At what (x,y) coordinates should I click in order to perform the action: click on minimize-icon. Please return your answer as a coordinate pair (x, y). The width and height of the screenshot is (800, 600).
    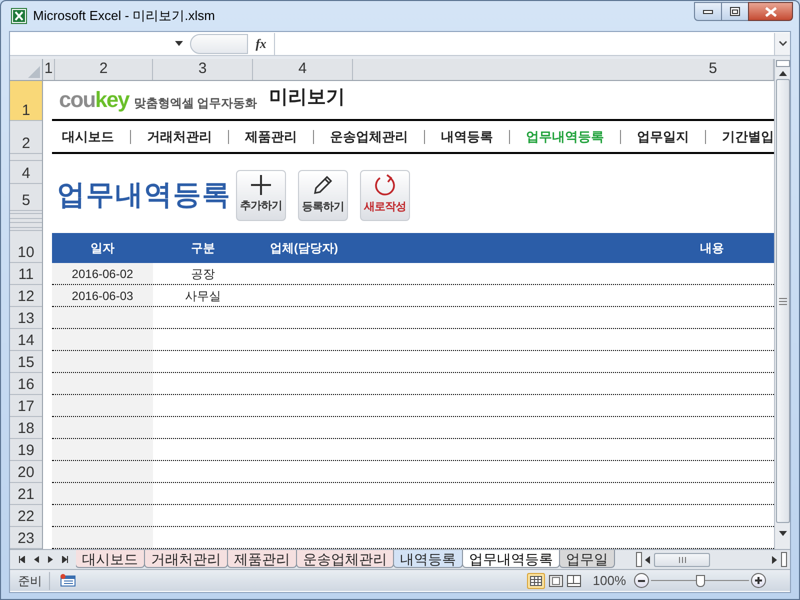
    Looking at the image, I should click on (708, 12).